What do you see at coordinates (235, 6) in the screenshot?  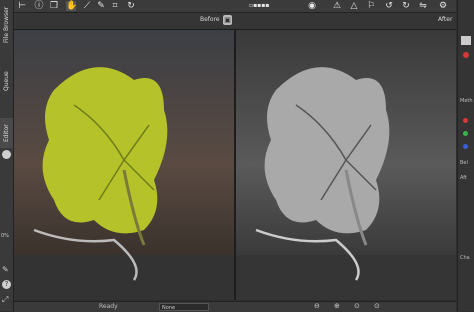 I see `main-toolbar: ⊢ ⓘ ❐ ✋ ⟋ ✎ ⌗ ↻ ▫▪▪▪▪ ◉ ⚠ △ ⚐ ↺ ↻ ⇋ ⚙` at bounding box center [235, 6].